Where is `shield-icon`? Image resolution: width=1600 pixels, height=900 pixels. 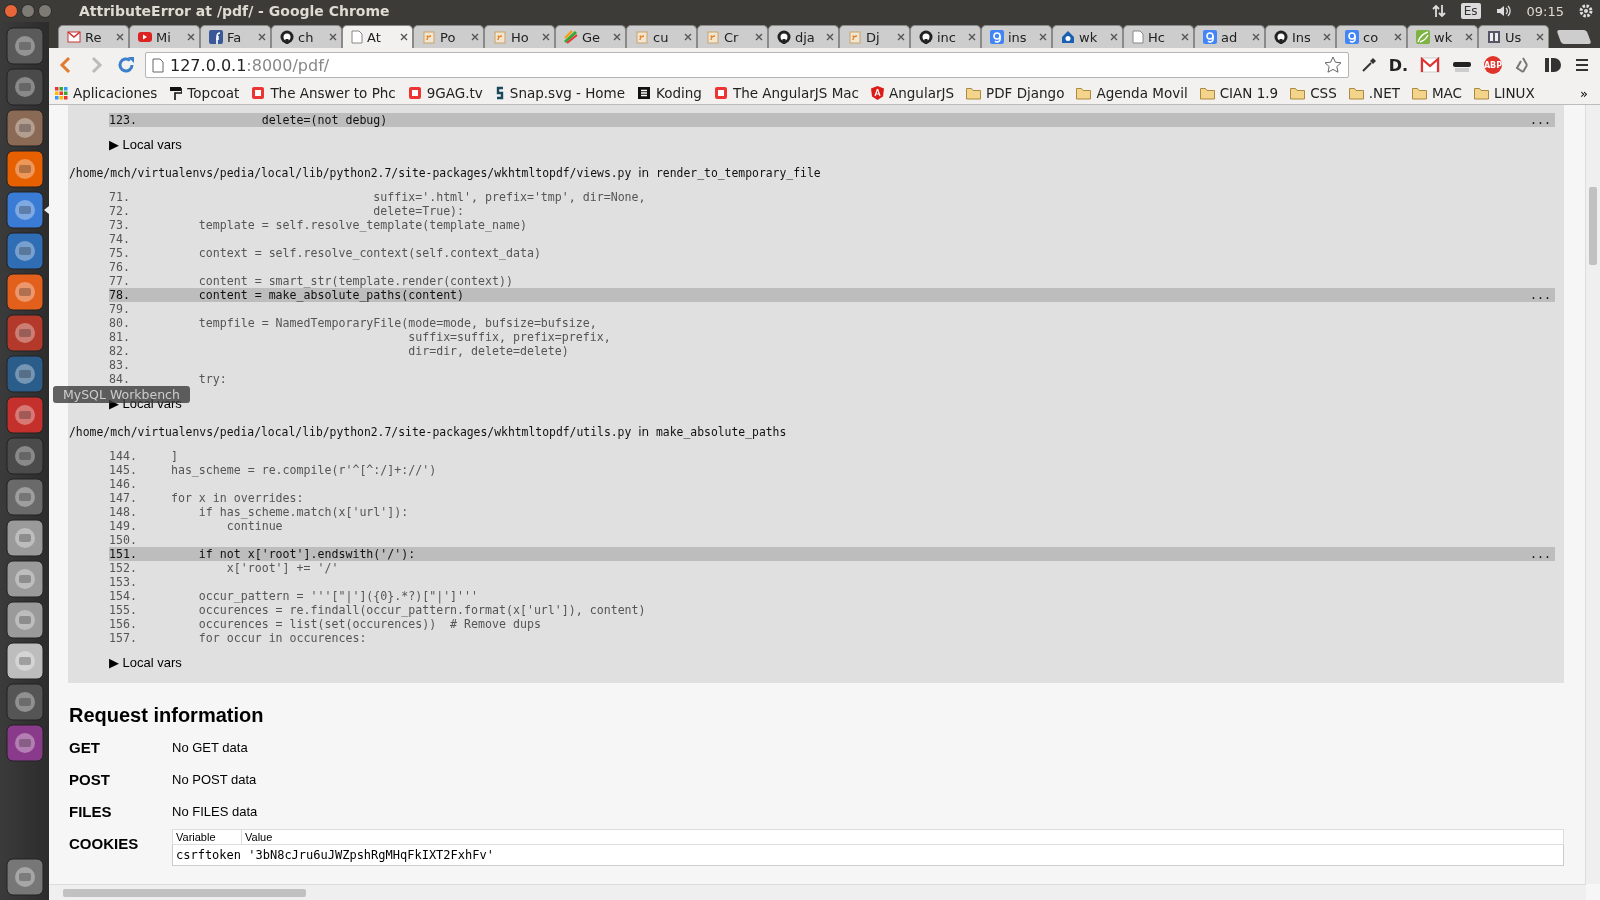
shield-icon is located at coordinates (877, 93).